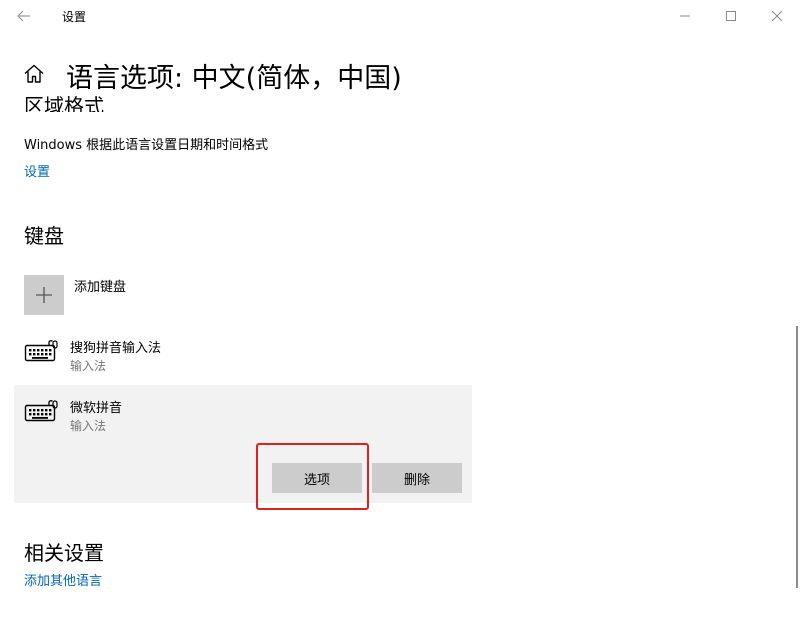 The height and width of the screenshot is (632, 800). I want to click on keyboard-heading: 键盘, so click(44, 236).